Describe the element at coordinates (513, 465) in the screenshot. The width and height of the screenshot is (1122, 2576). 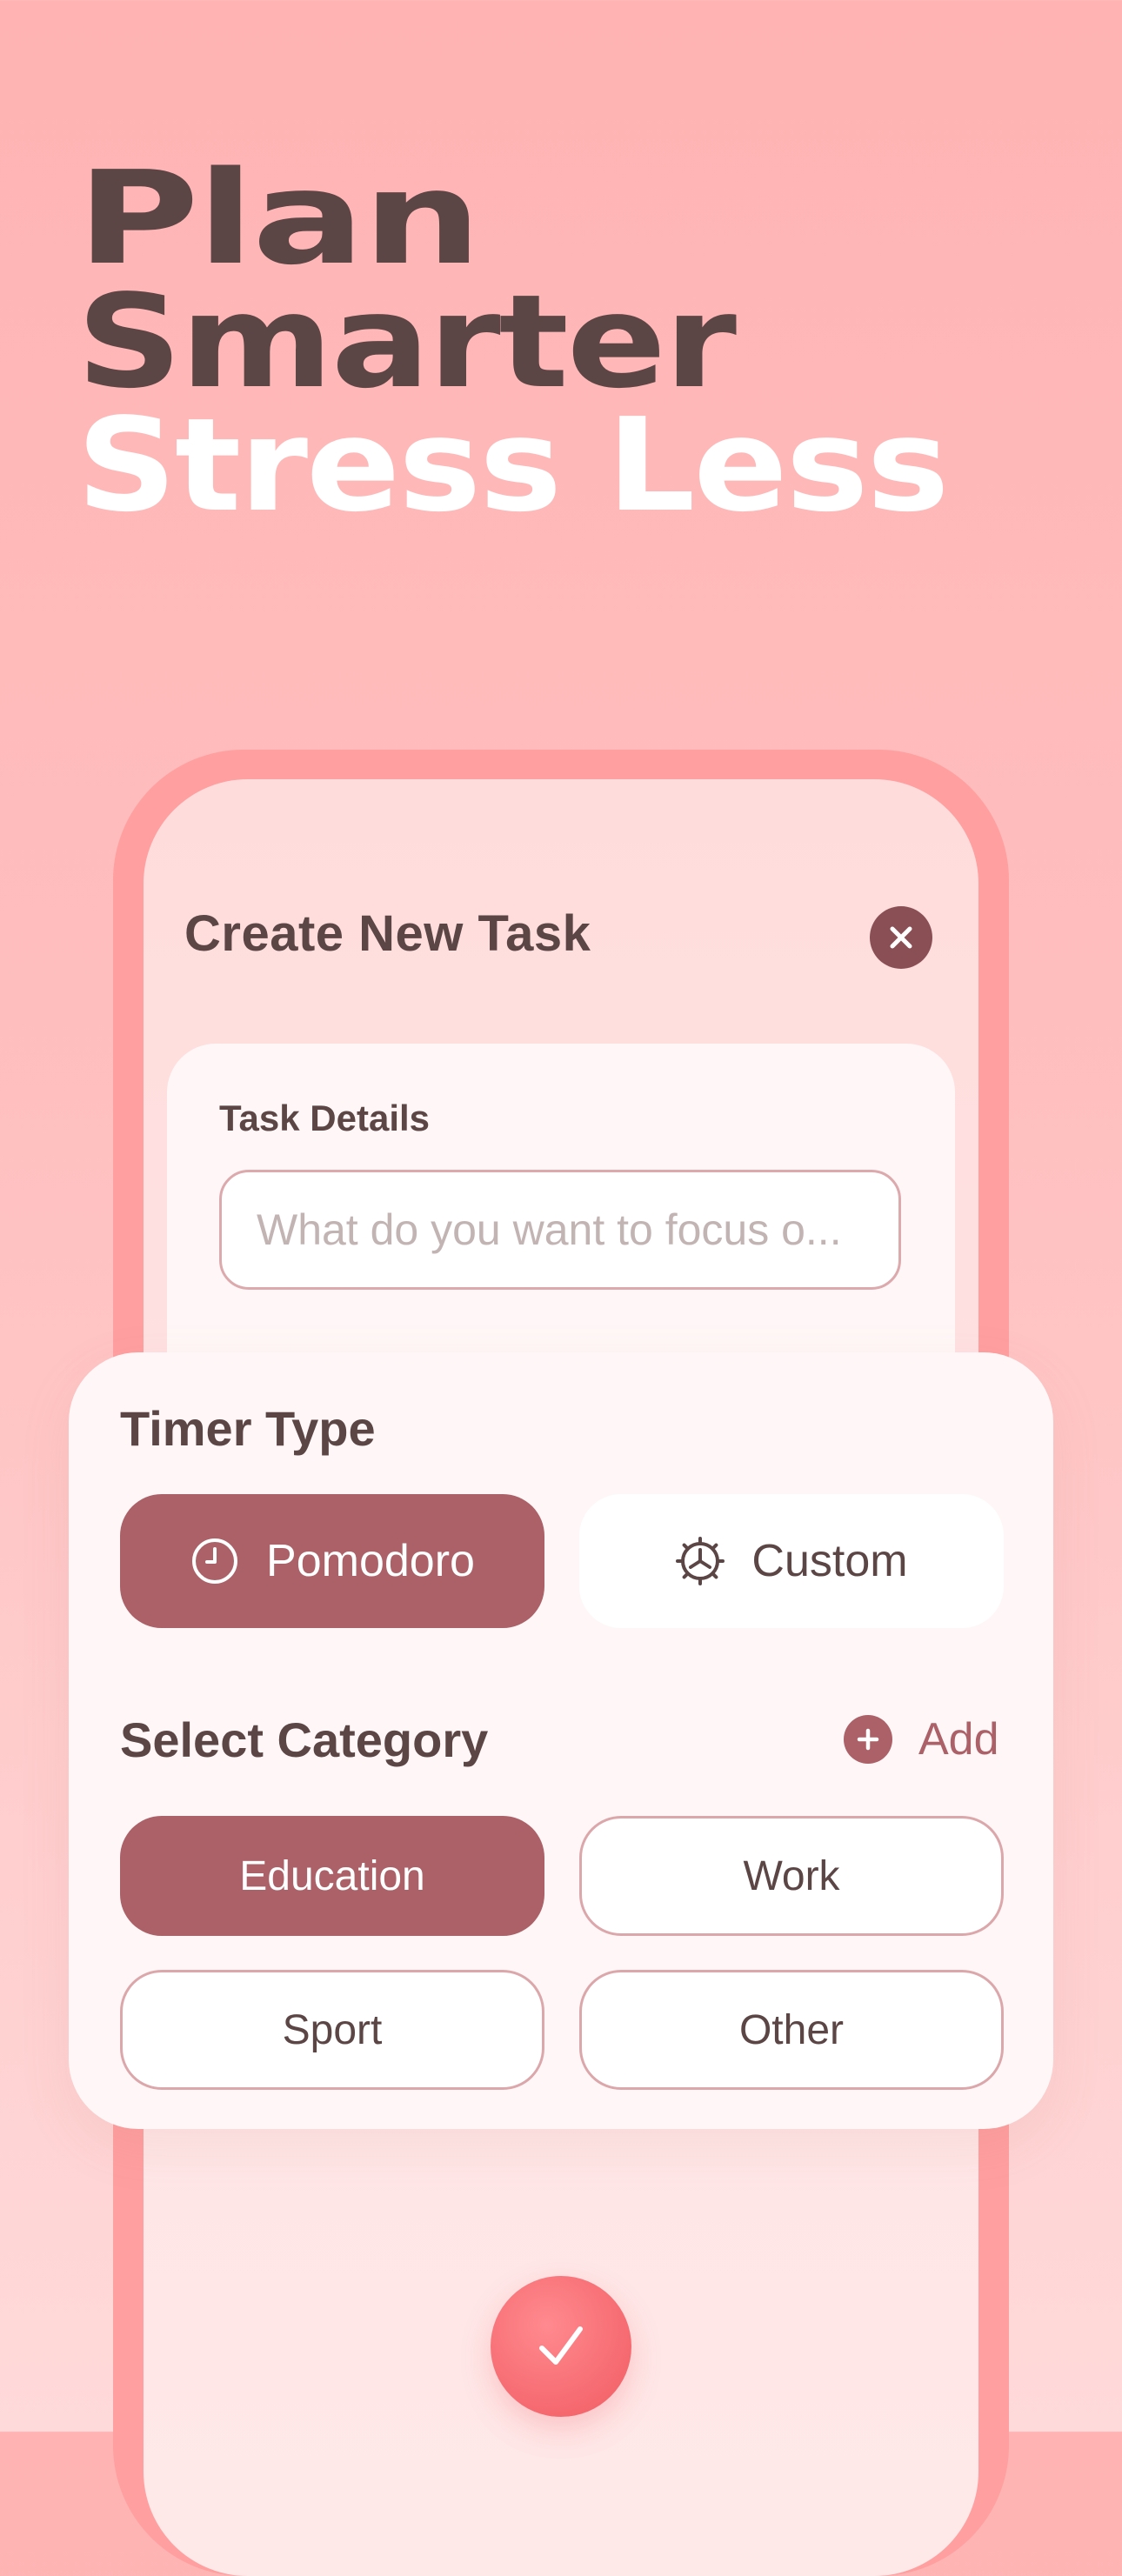
I see `headline-line-stress-less: Stress Less` at that location.